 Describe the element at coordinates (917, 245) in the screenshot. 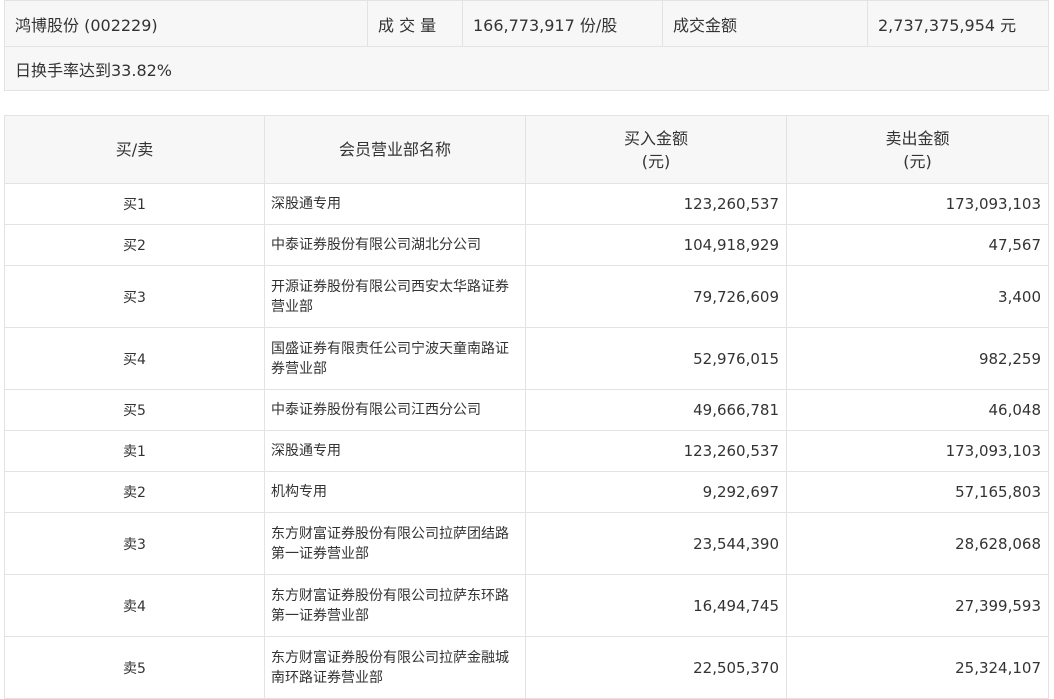

I see `row-sell-amount: 47,567` at that location.